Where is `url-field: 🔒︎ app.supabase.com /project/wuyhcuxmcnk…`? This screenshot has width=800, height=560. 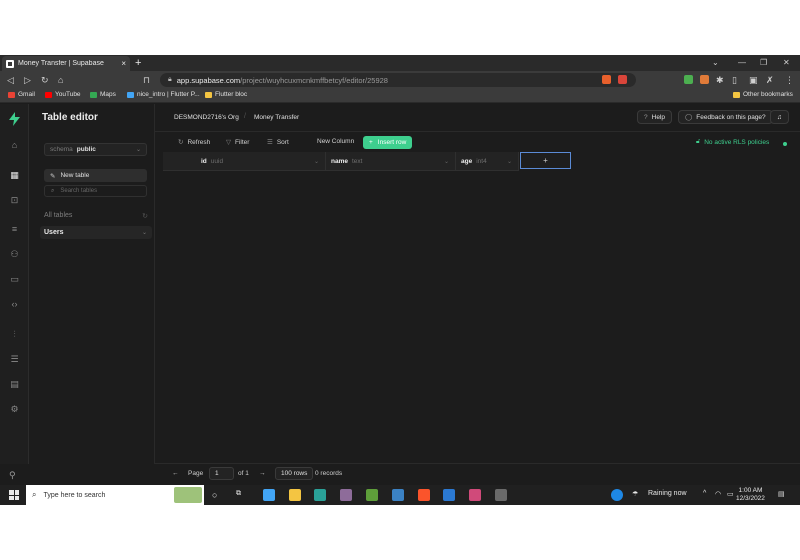
url-field: 🔒︎ app.supabase.com /project/wuyhcuxmcnk… is located at coordinates (398, 80).